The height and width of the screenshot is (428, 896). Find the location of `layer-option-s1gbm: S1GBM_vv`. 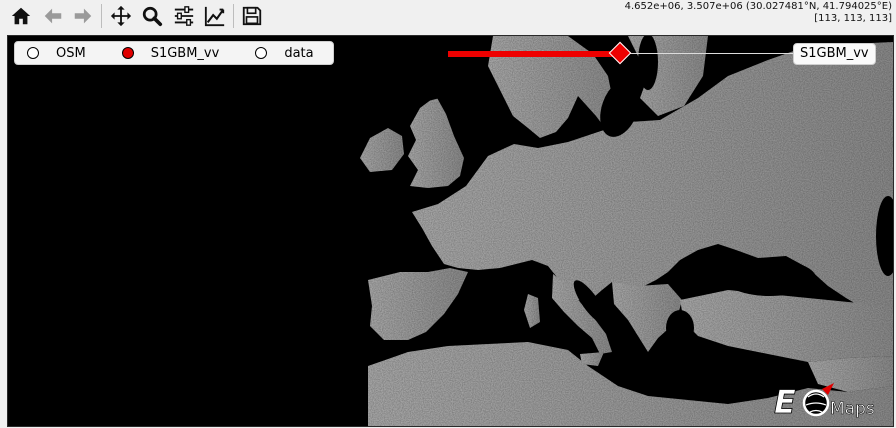

layer-option-s1gbm: S1GBM_vv is located at coordinates (188, 53).